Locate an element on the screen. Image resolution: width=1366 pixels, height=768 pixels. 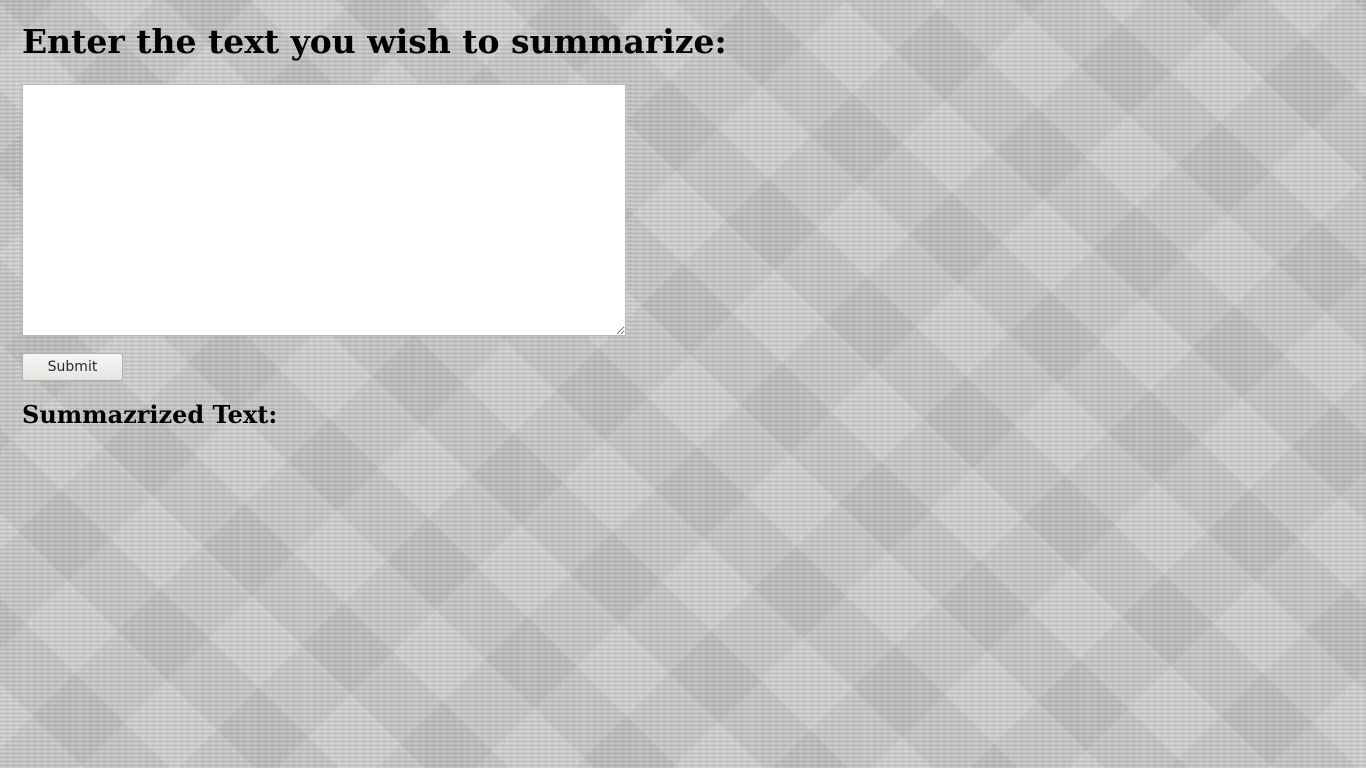
submit-button: Submit is located at coordinates (72, 367).